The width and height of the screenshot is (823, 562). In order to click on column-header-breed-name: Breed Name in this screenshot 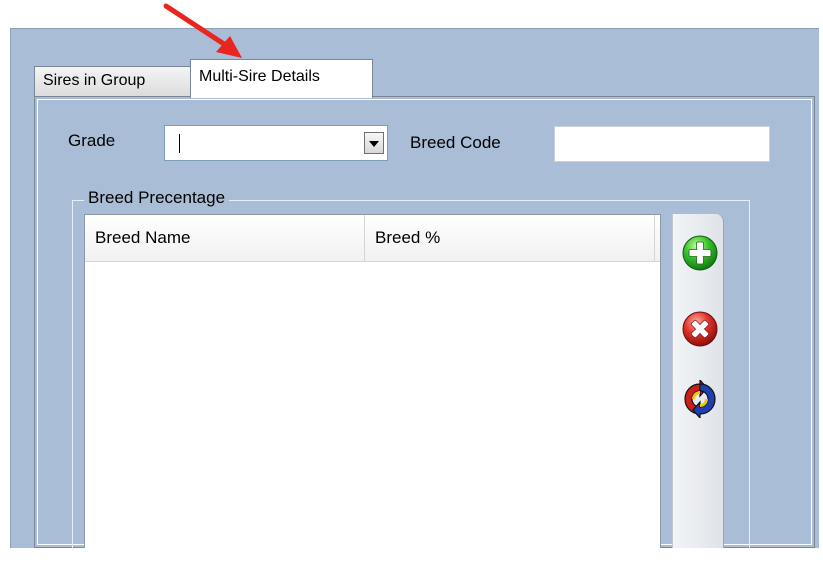, I will do `click(225, 238)`.